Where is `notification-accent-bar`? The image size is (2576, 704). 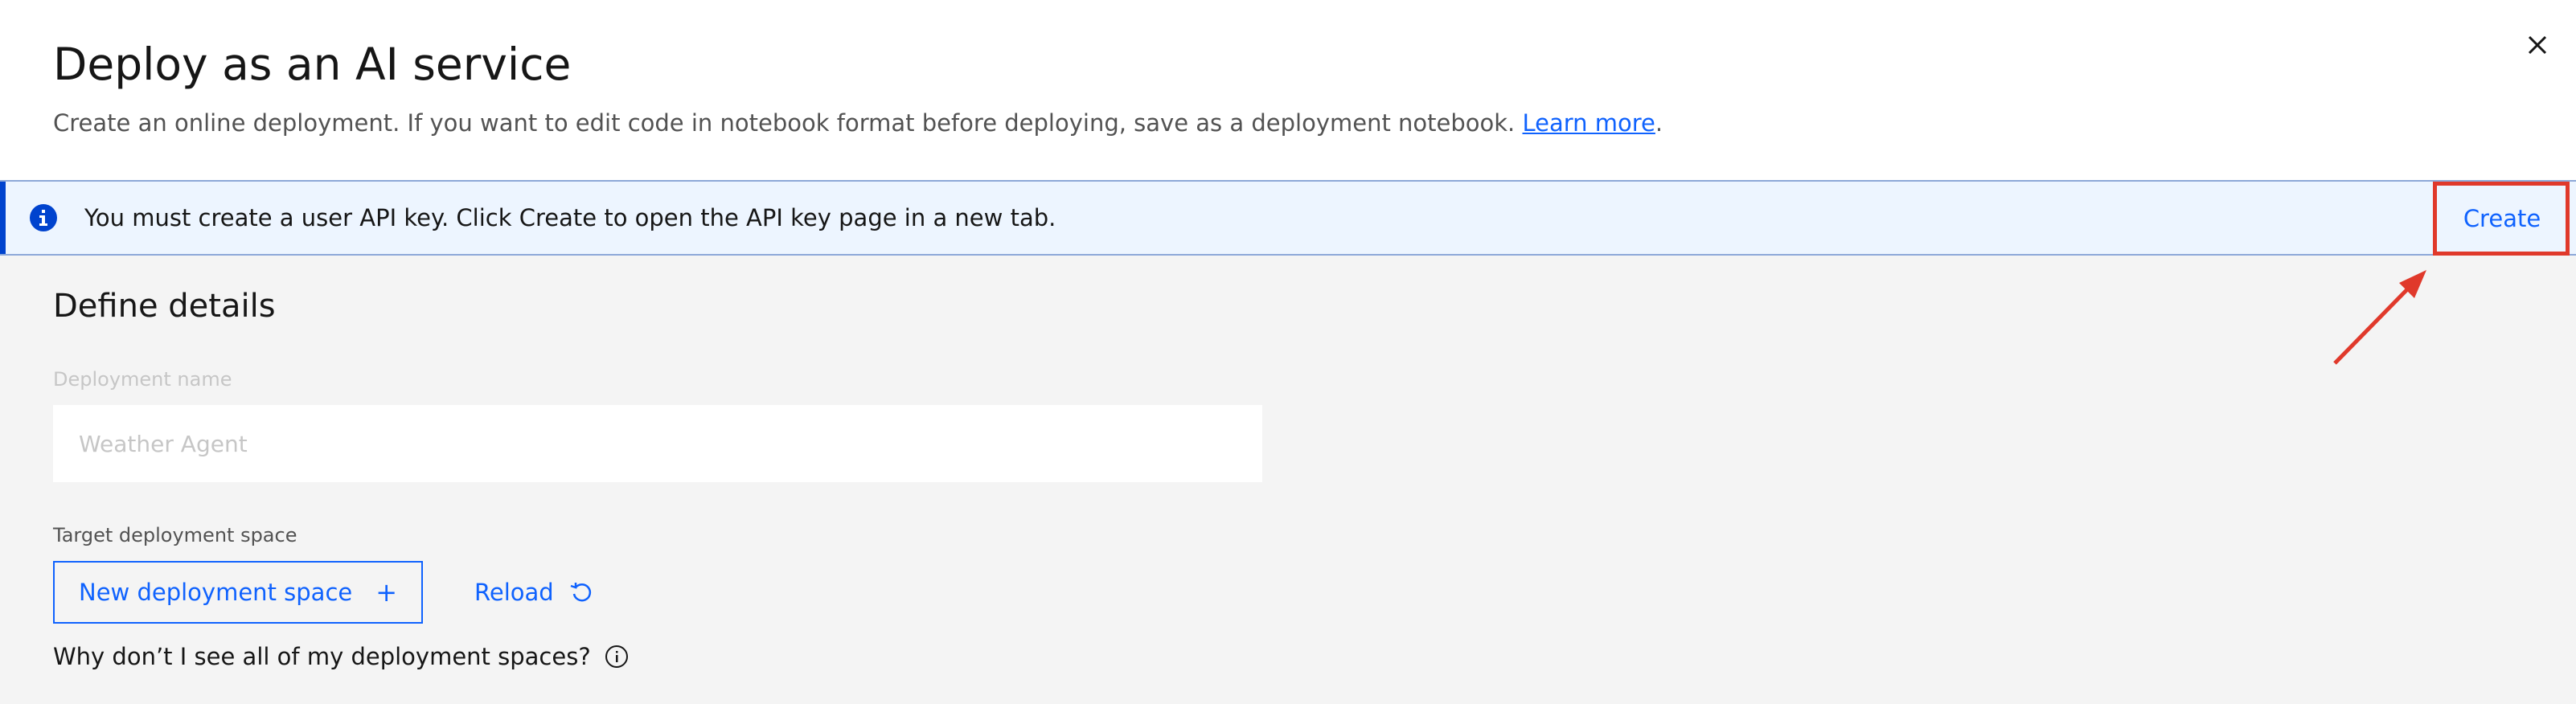
notification-accent-bar is located at coordinates (3, 218).